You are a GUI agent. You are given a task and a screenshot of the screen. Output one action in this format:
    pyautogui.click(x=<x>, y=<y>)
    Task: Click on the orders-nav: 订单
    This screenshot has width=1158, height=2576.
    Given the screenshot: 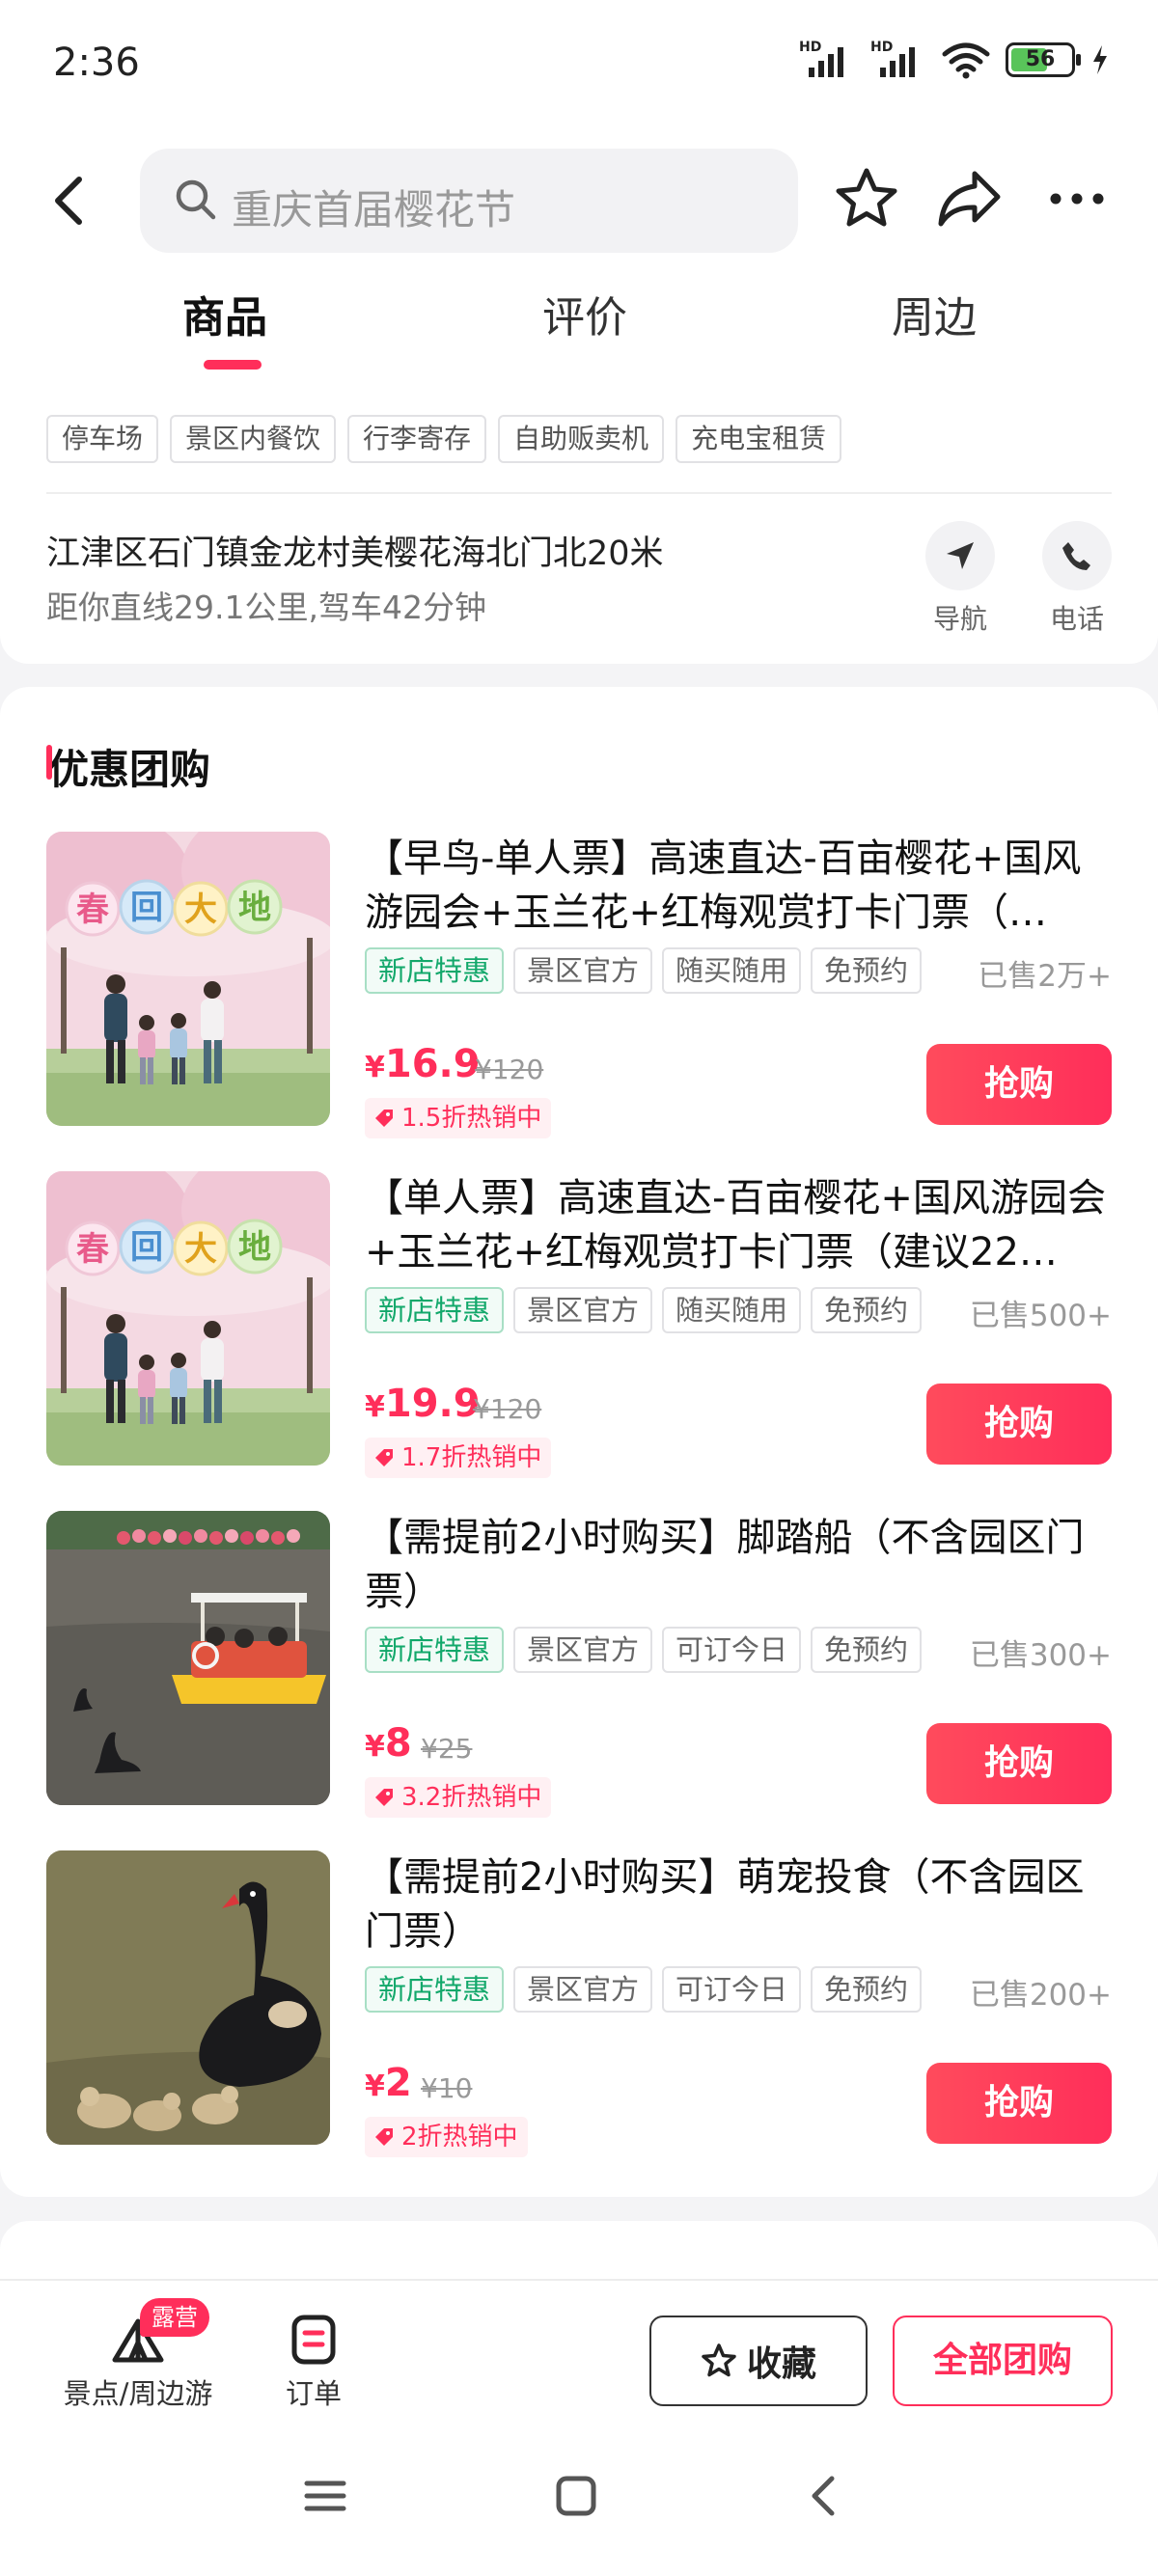 What is the action you would take?
    pyautogui.click(x=313, y=2363)
    